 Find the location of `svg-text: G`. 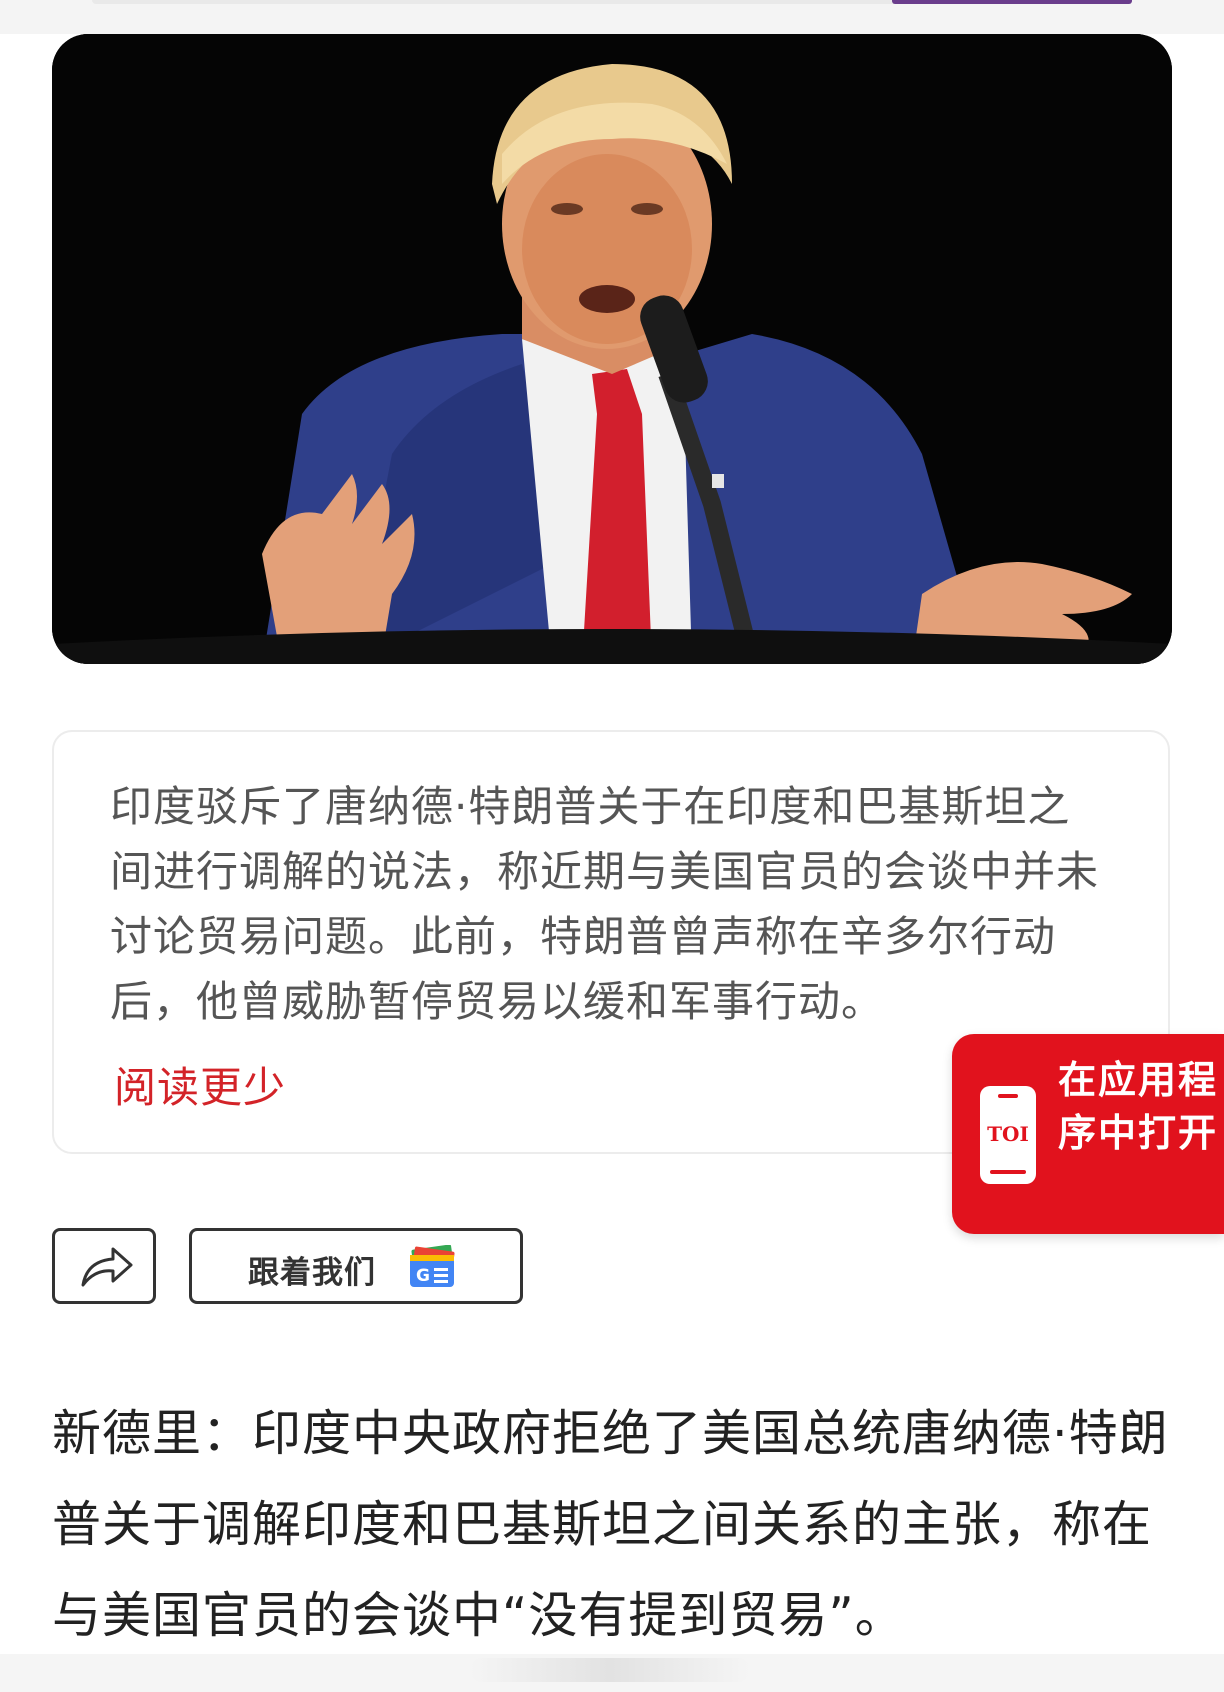

svg-text: G is located at coordinates (423, 1276).